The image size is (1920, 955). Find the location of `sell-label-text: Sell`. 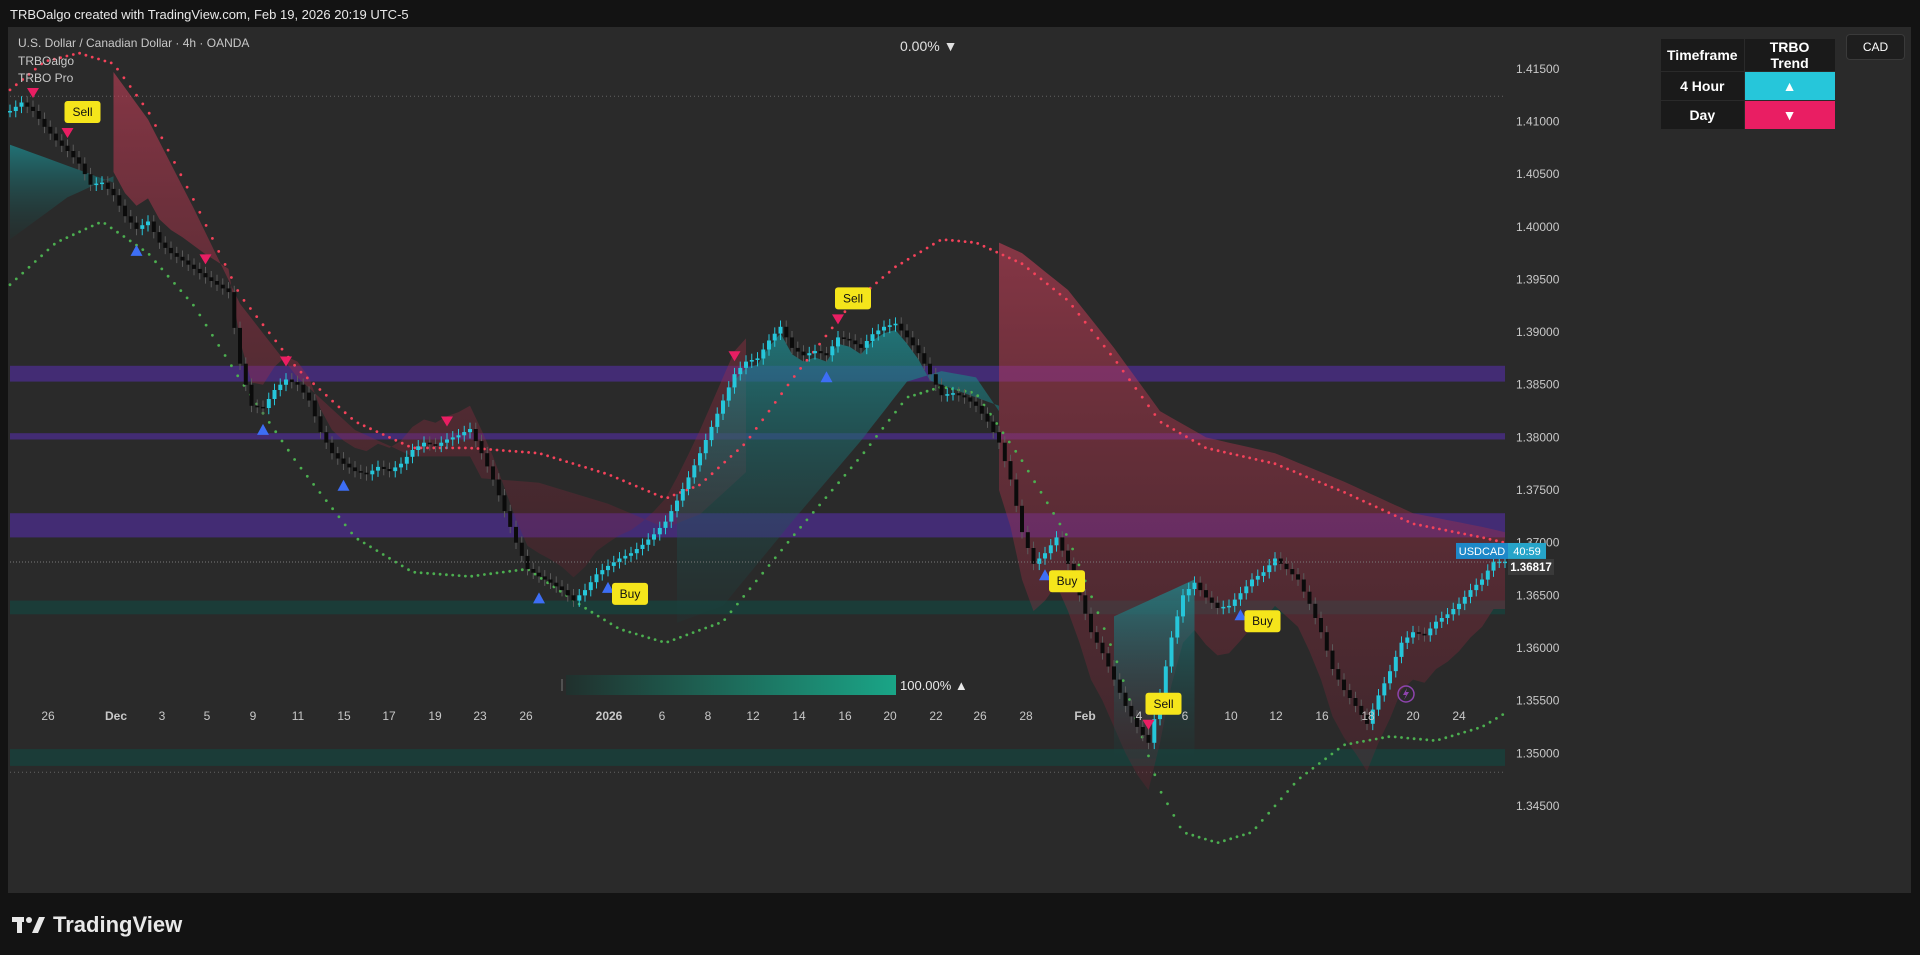

sell-label-text: Sell is located at coordinates (1163, 704).